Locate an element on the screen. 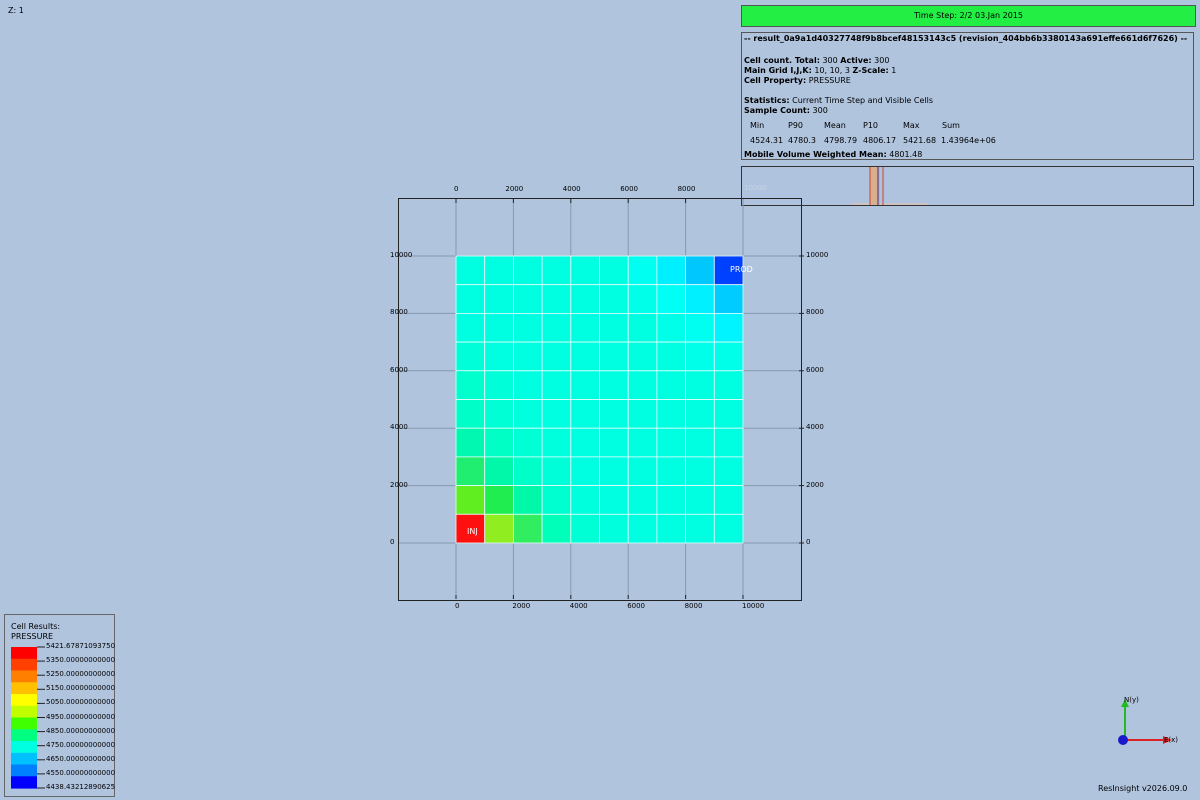 The width and height of the screenshot is (1200, 800). grid-cells is located at coordinates (599, 399).